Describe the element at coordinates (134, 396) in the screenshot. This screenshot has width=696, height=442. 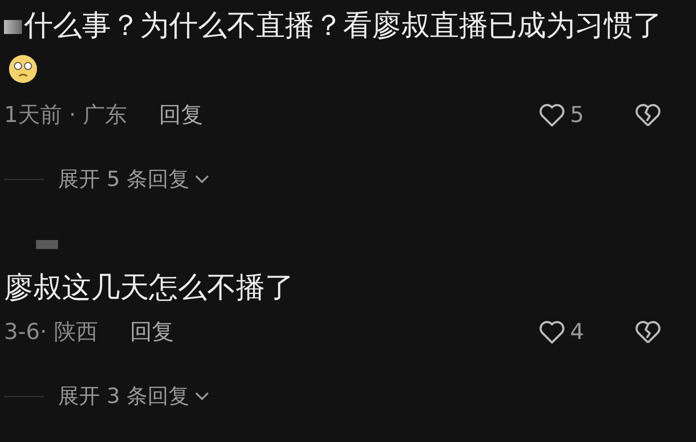
I see `expand-replies-link: 展开 3 条回复` at that location.